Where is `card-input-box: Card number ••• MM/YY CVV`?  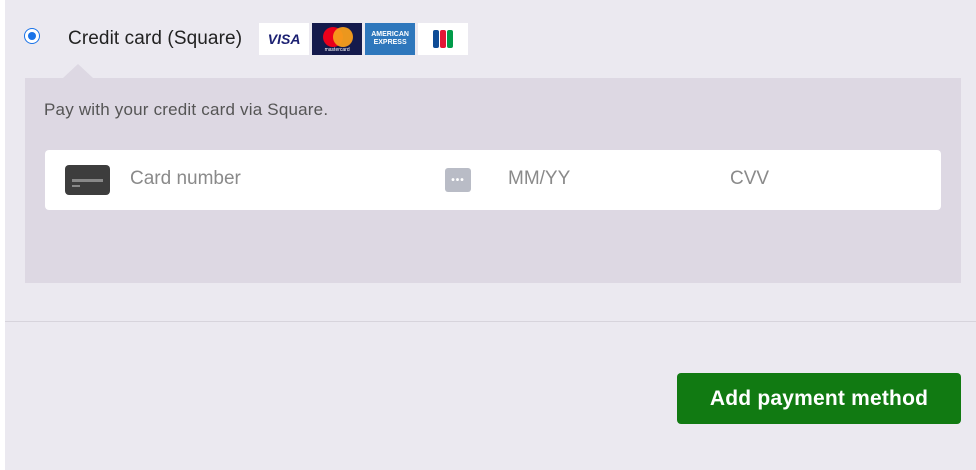 card-input-box: Card number ••• MM/YY CVV is located at coordinates (493, 180).